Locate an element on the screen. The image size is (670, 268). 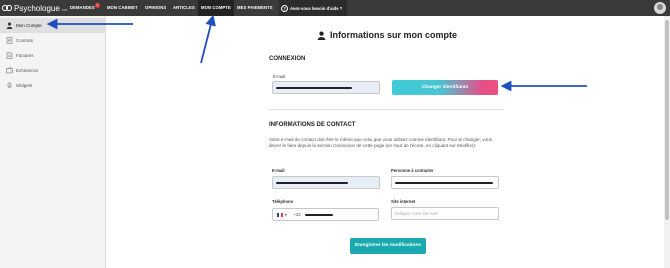
redacted-name is located at coordinates (444, 182).